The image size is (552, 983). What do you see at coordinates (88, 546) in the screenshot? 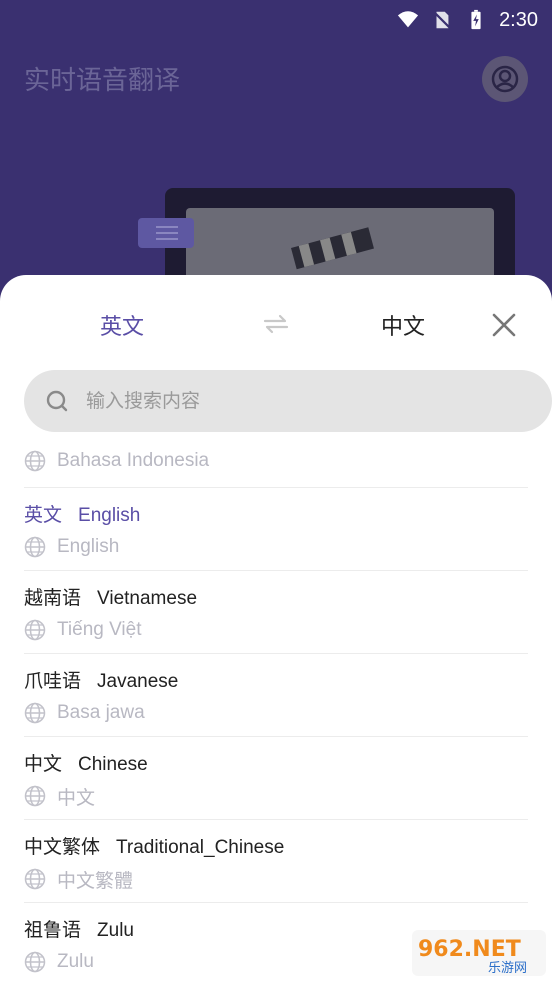
I see `native-name: English` at bounding box center [88, 546].